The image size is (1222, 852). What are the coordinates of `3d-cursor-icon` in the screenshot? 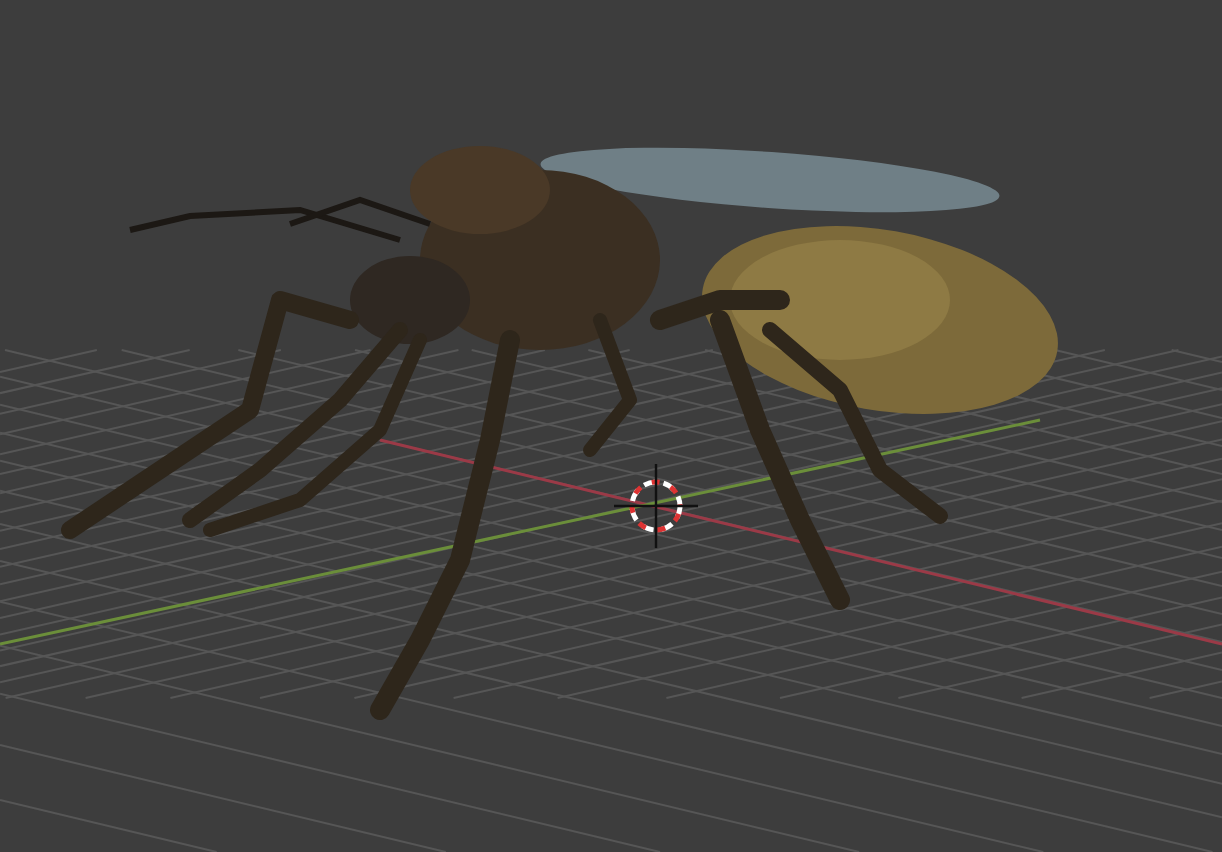 It's located at (656, 506).